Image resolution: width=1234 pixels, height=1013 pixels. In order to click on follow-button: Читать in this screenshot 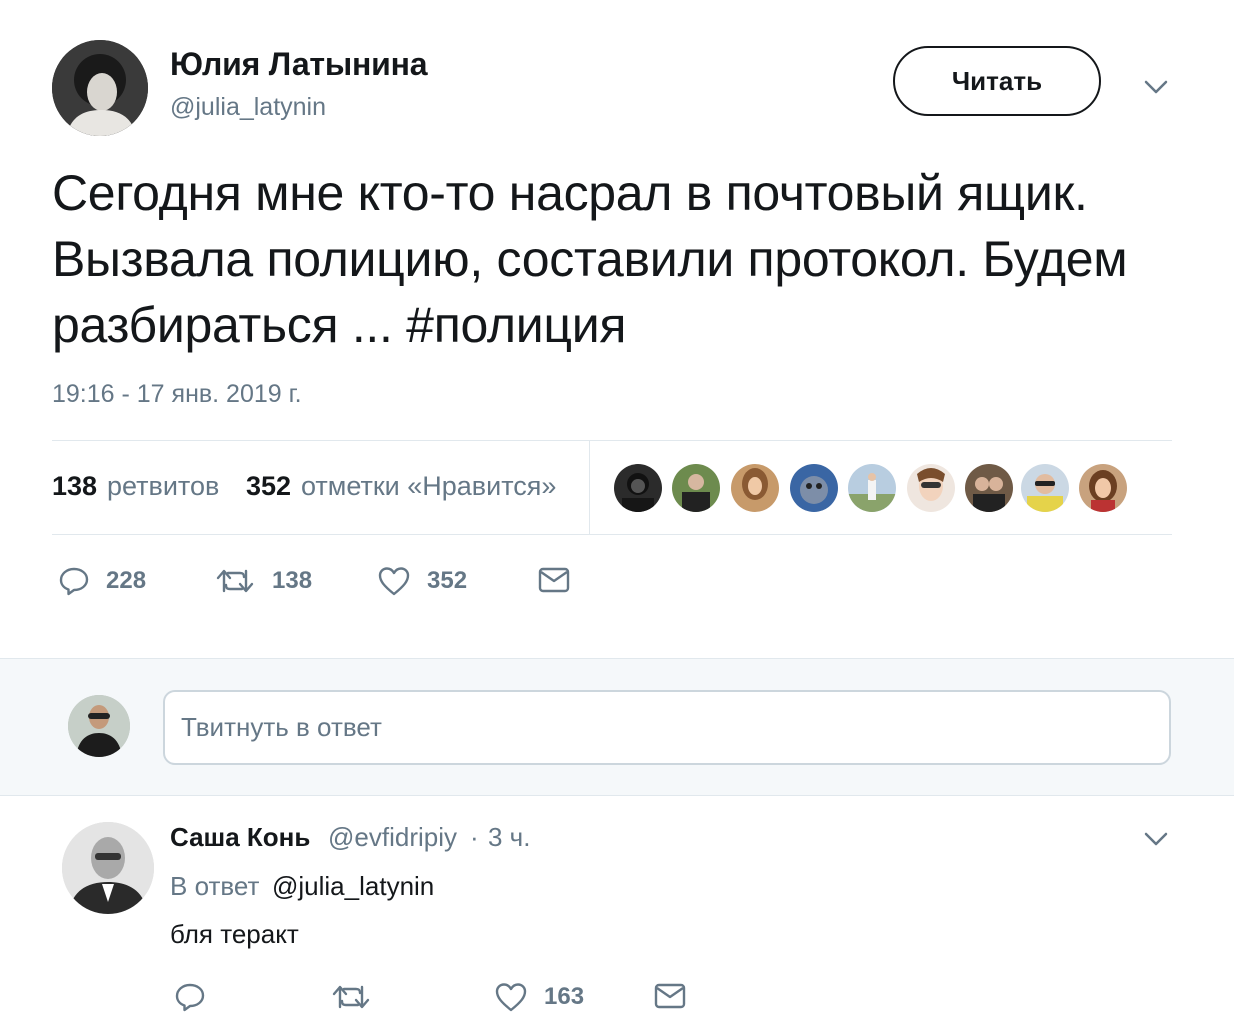, I will do `click(997, 81)`.